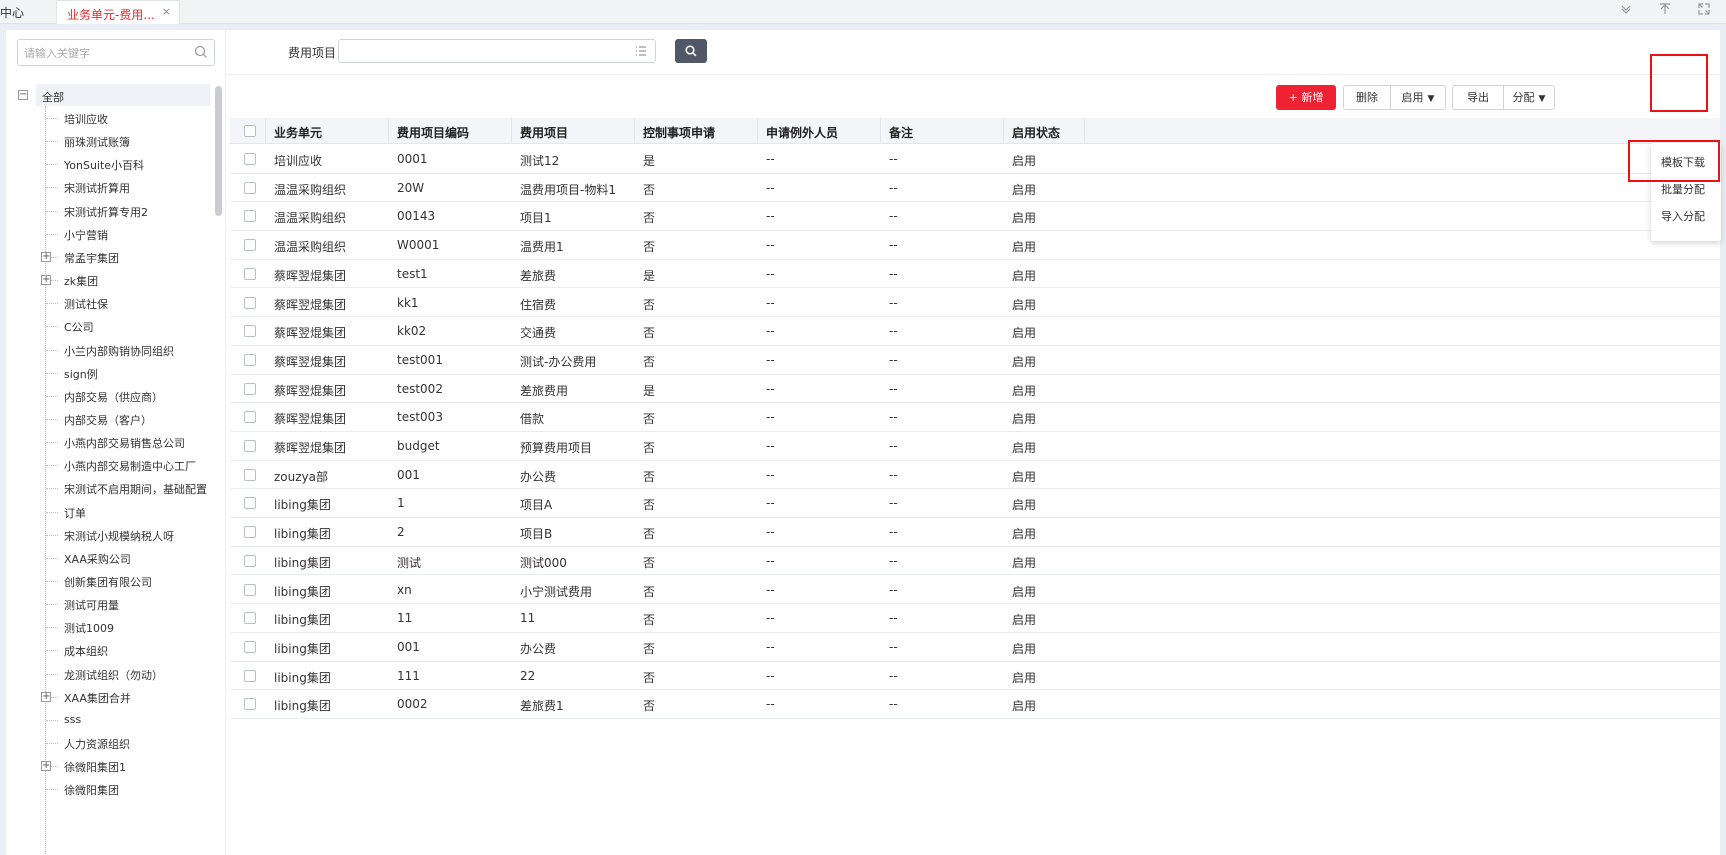  I want to click on search-button, so click(691, 51).